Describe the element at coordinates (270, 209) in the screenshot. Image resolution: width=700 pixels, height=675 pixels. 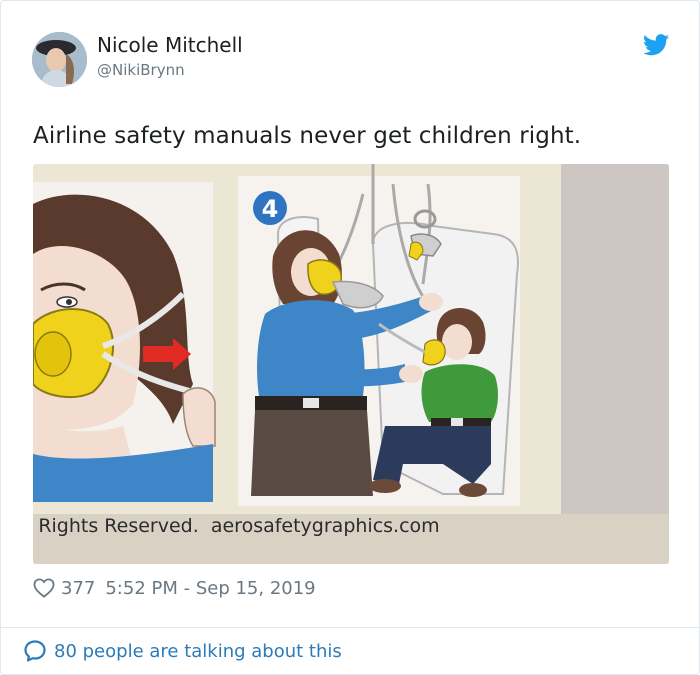
I see `step-number: 4` at that location.